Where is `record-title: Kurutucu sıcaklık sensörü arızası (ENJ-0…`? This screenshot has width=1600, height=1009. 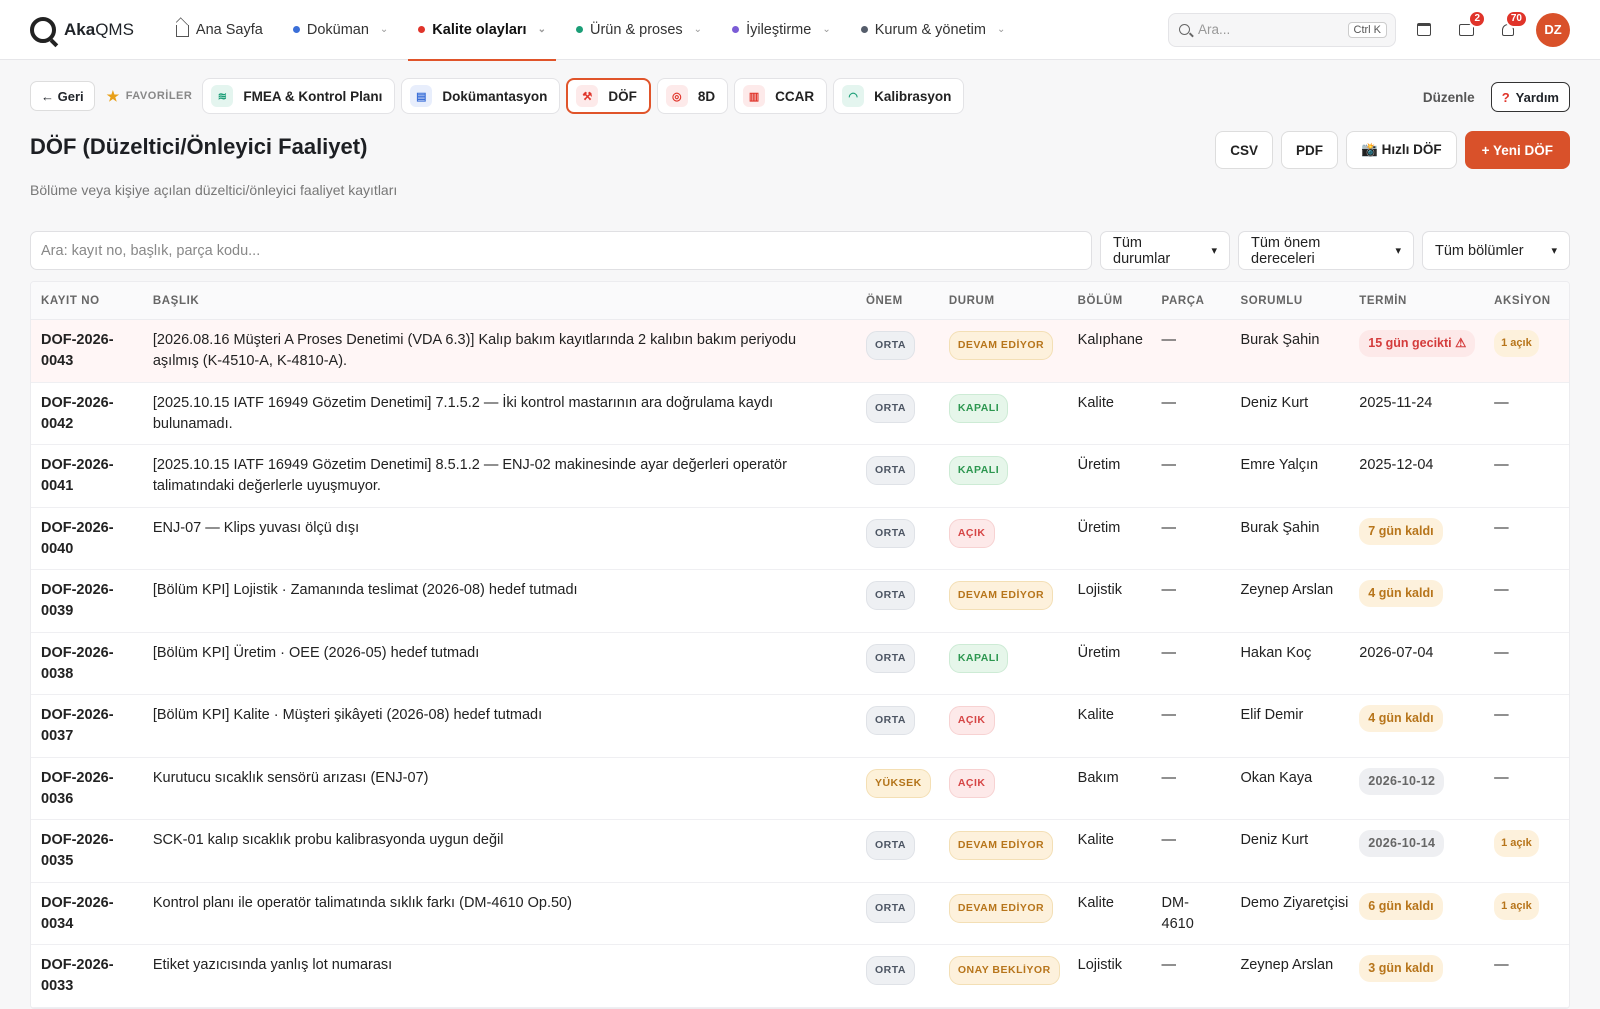
record-title: Kurutucu sıcaklık sensörü arızası (ENJ-0… is located at coordinates (290, 777).